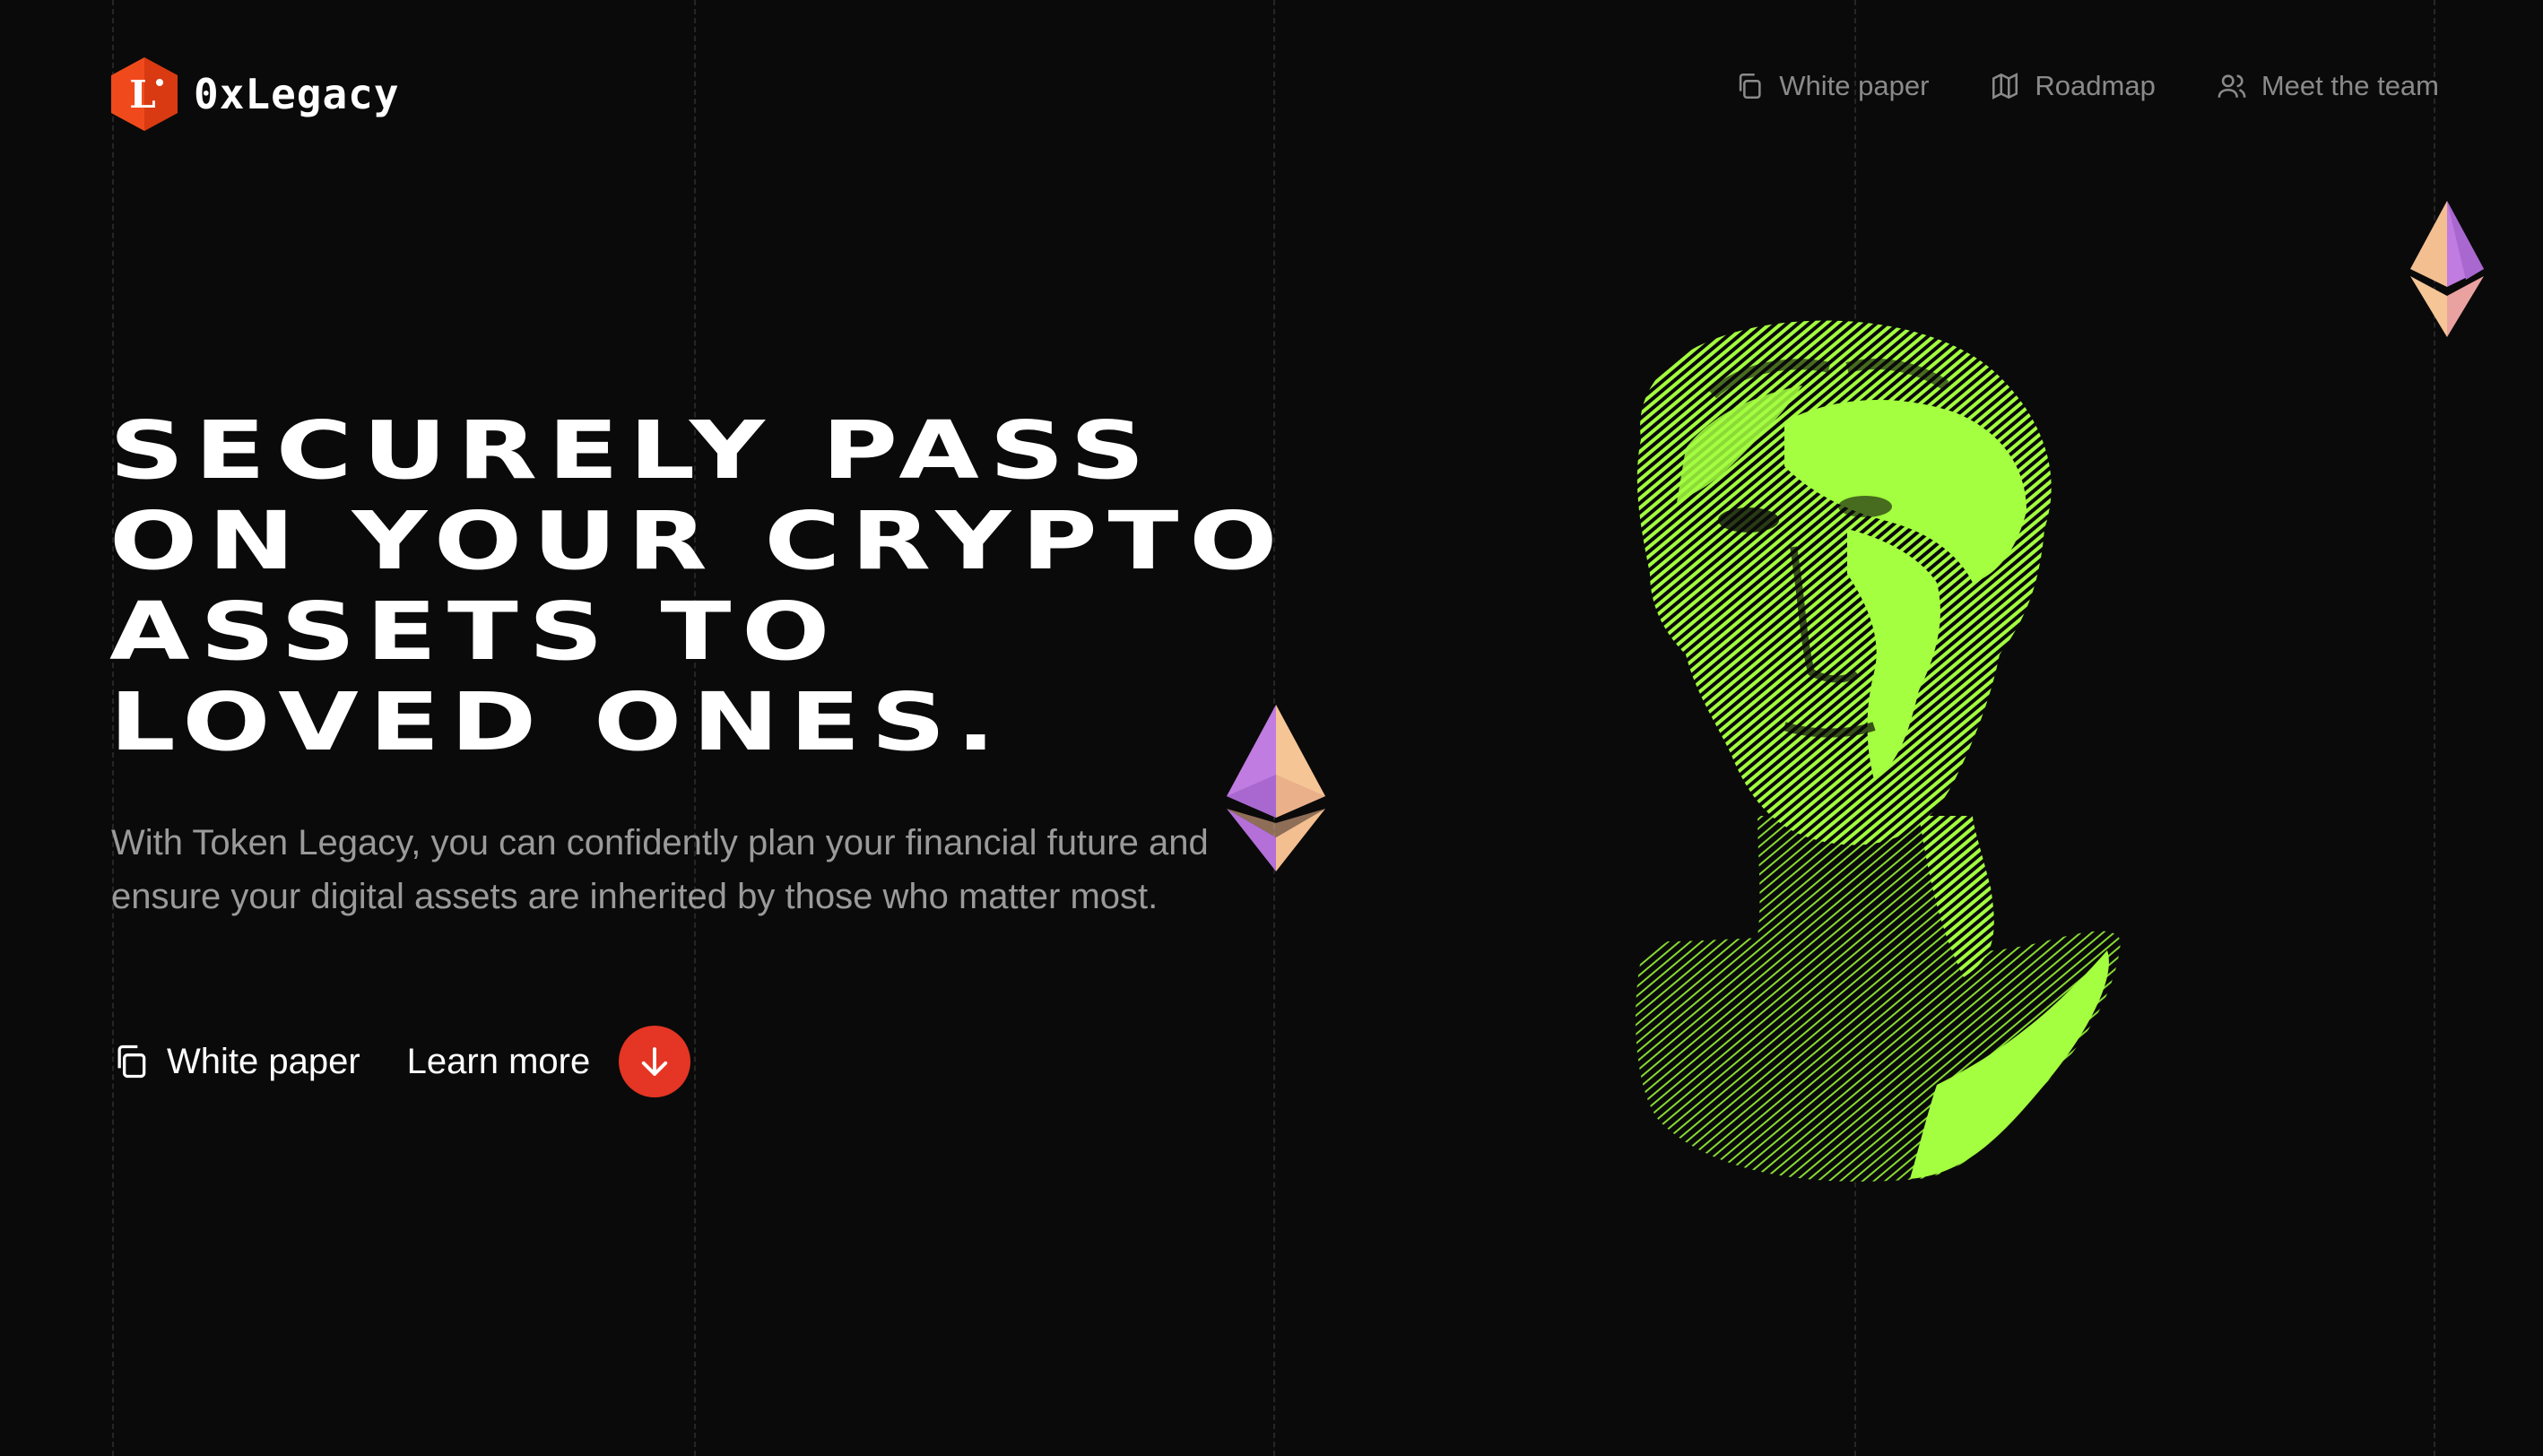  What do you see at coordinates (263, 1061) in the screenshot?
I see `white-paper-label: White paper` at bounding box center [263, 1061].